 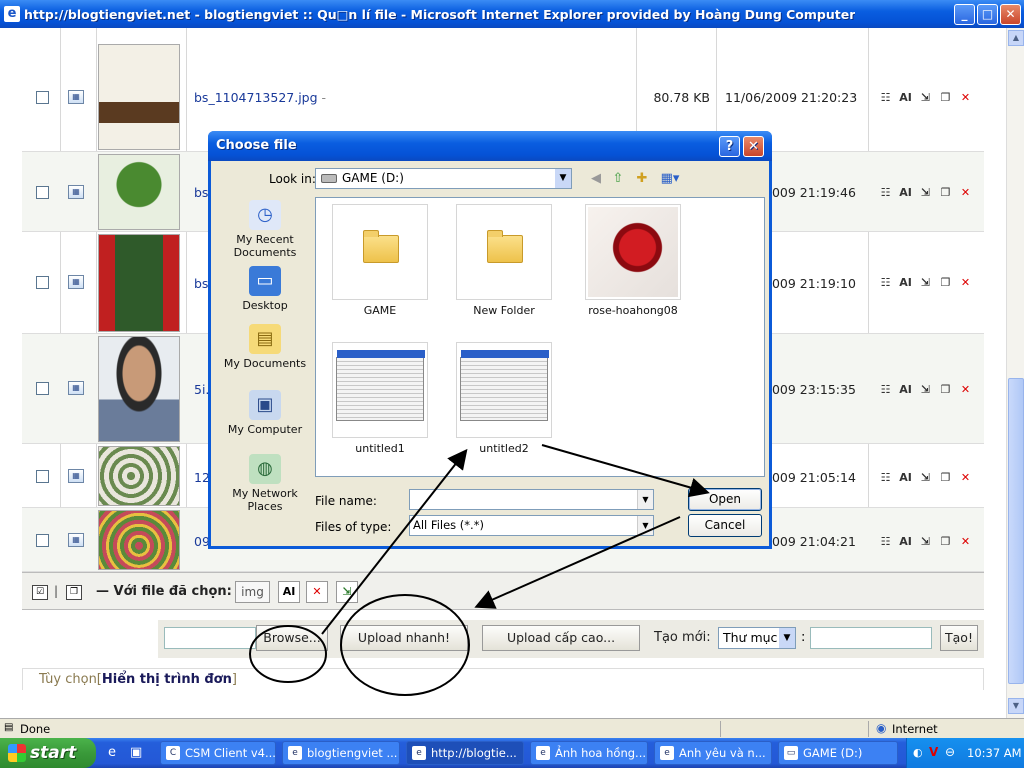 I want to click on start-button: start, so click(x=48, y=753).